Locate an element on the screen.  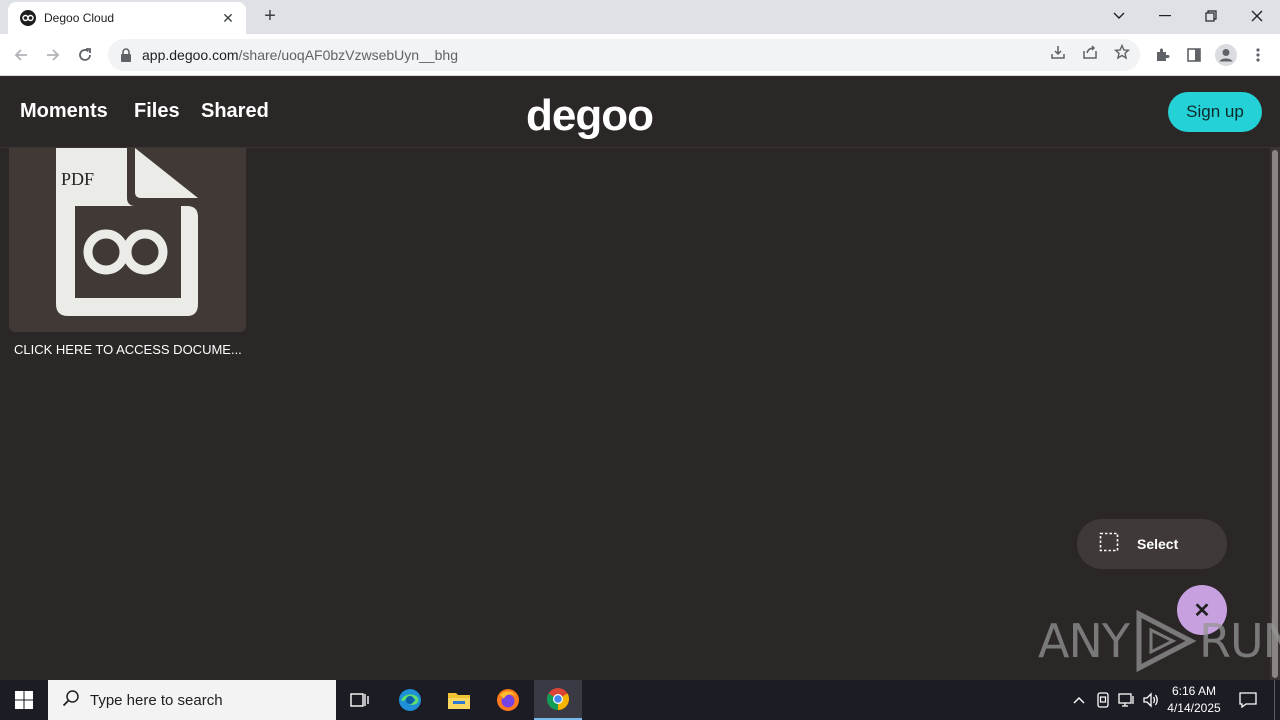
device-icon is located at coordinates (1103, 700).